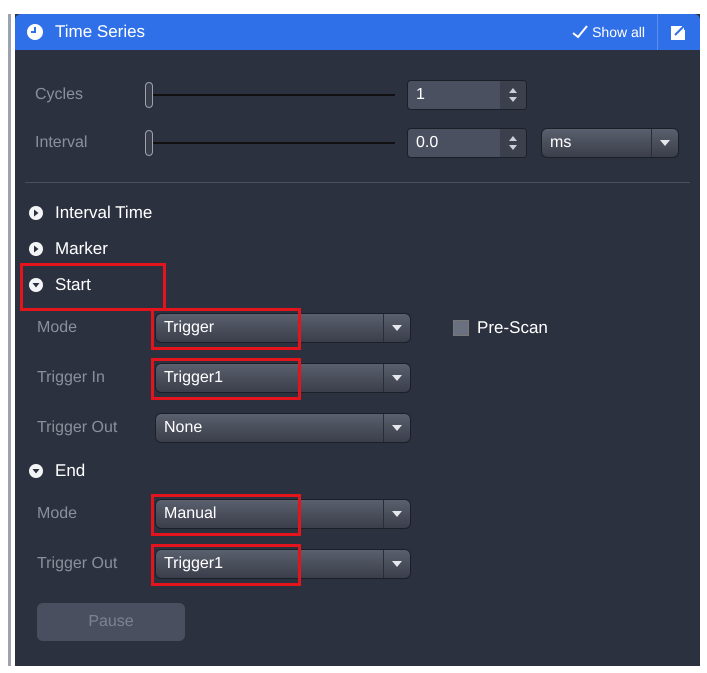 This screenshot has height=673, width=707. Describe the element at coordinates (512, 328) in the screenshot. I see `checkbox-label: Pre-Scan` at that location.